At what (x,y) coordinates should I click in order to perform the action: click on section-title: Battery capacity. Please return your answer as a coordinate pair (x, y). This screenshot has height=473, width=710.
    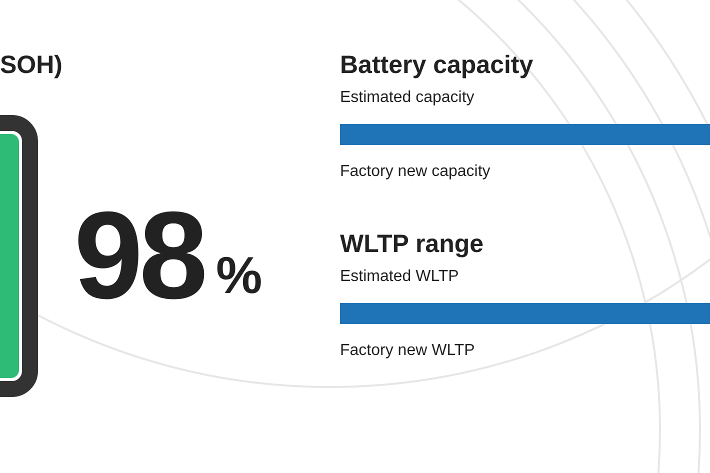
    Looking at the image, I should click on (437, 65).